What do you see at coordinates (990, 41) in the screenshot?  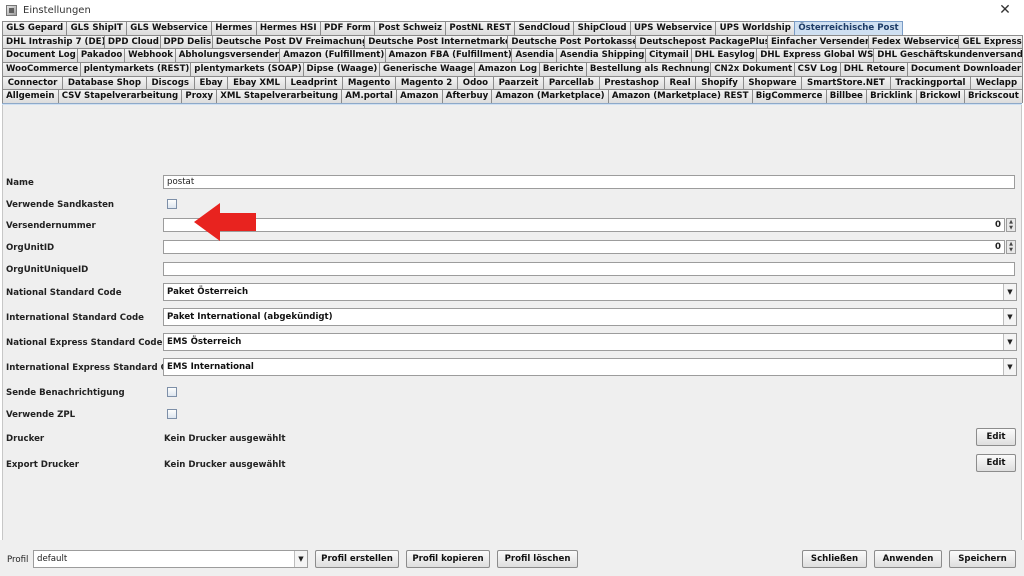 I see `tab-gel-express: GEL Express` at bounding box center [990, 41].